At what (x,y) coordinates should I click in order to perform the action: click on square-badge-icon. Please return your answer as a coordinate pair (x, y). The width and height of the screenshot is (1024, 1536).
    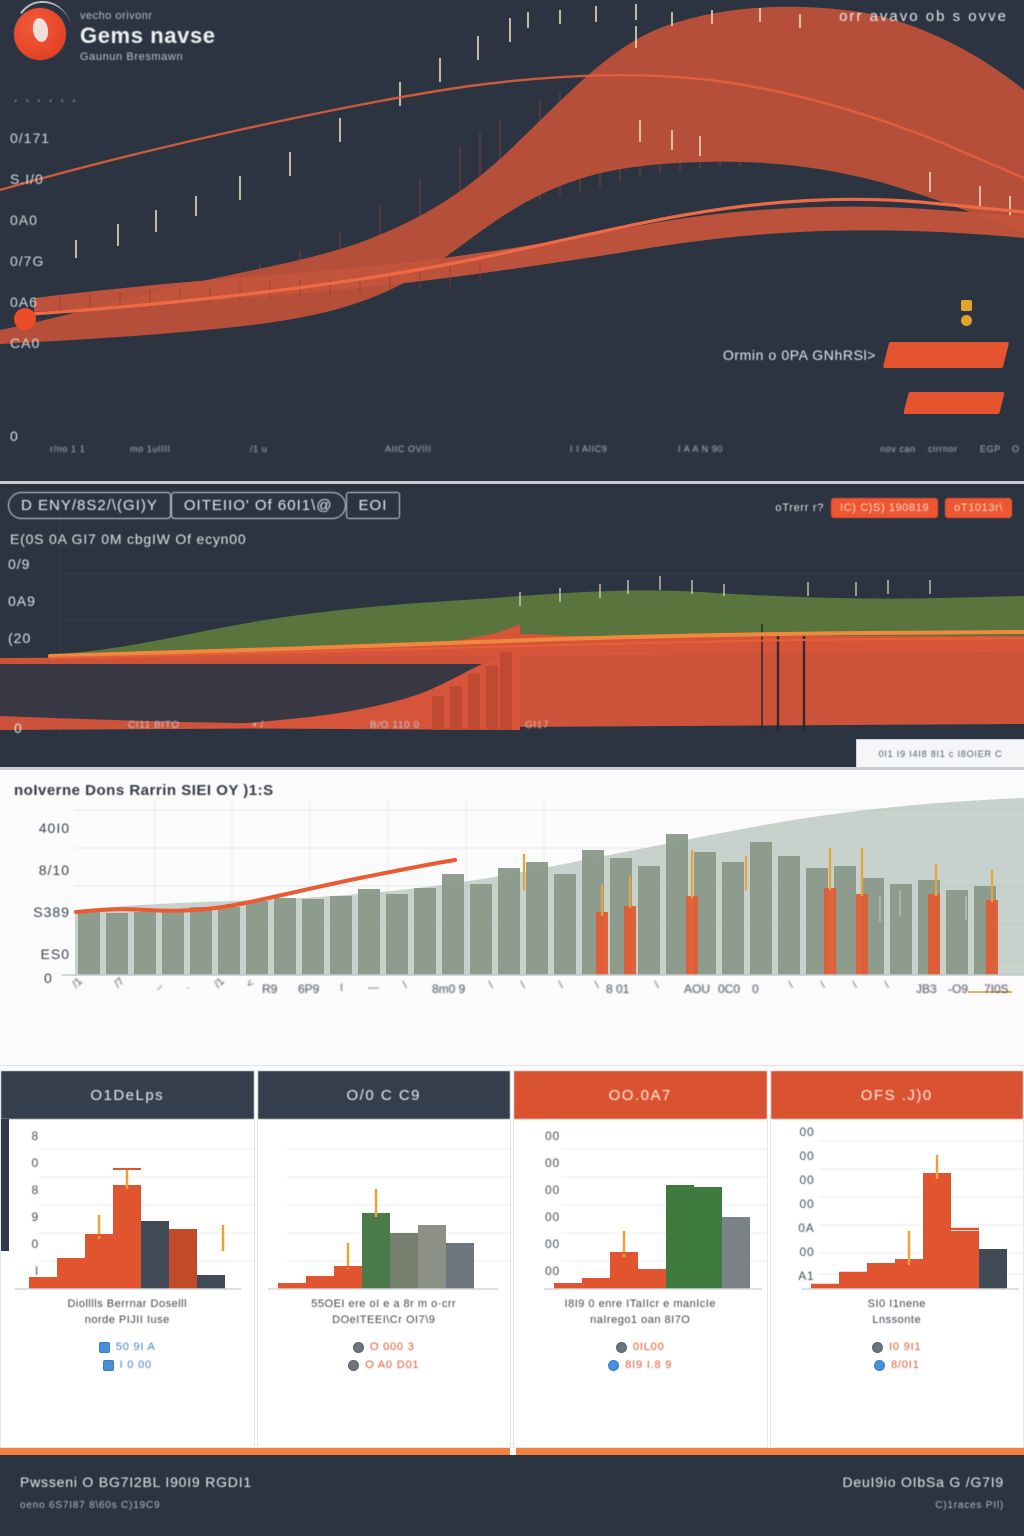
    Looking at the image, I should click on (966, 305).